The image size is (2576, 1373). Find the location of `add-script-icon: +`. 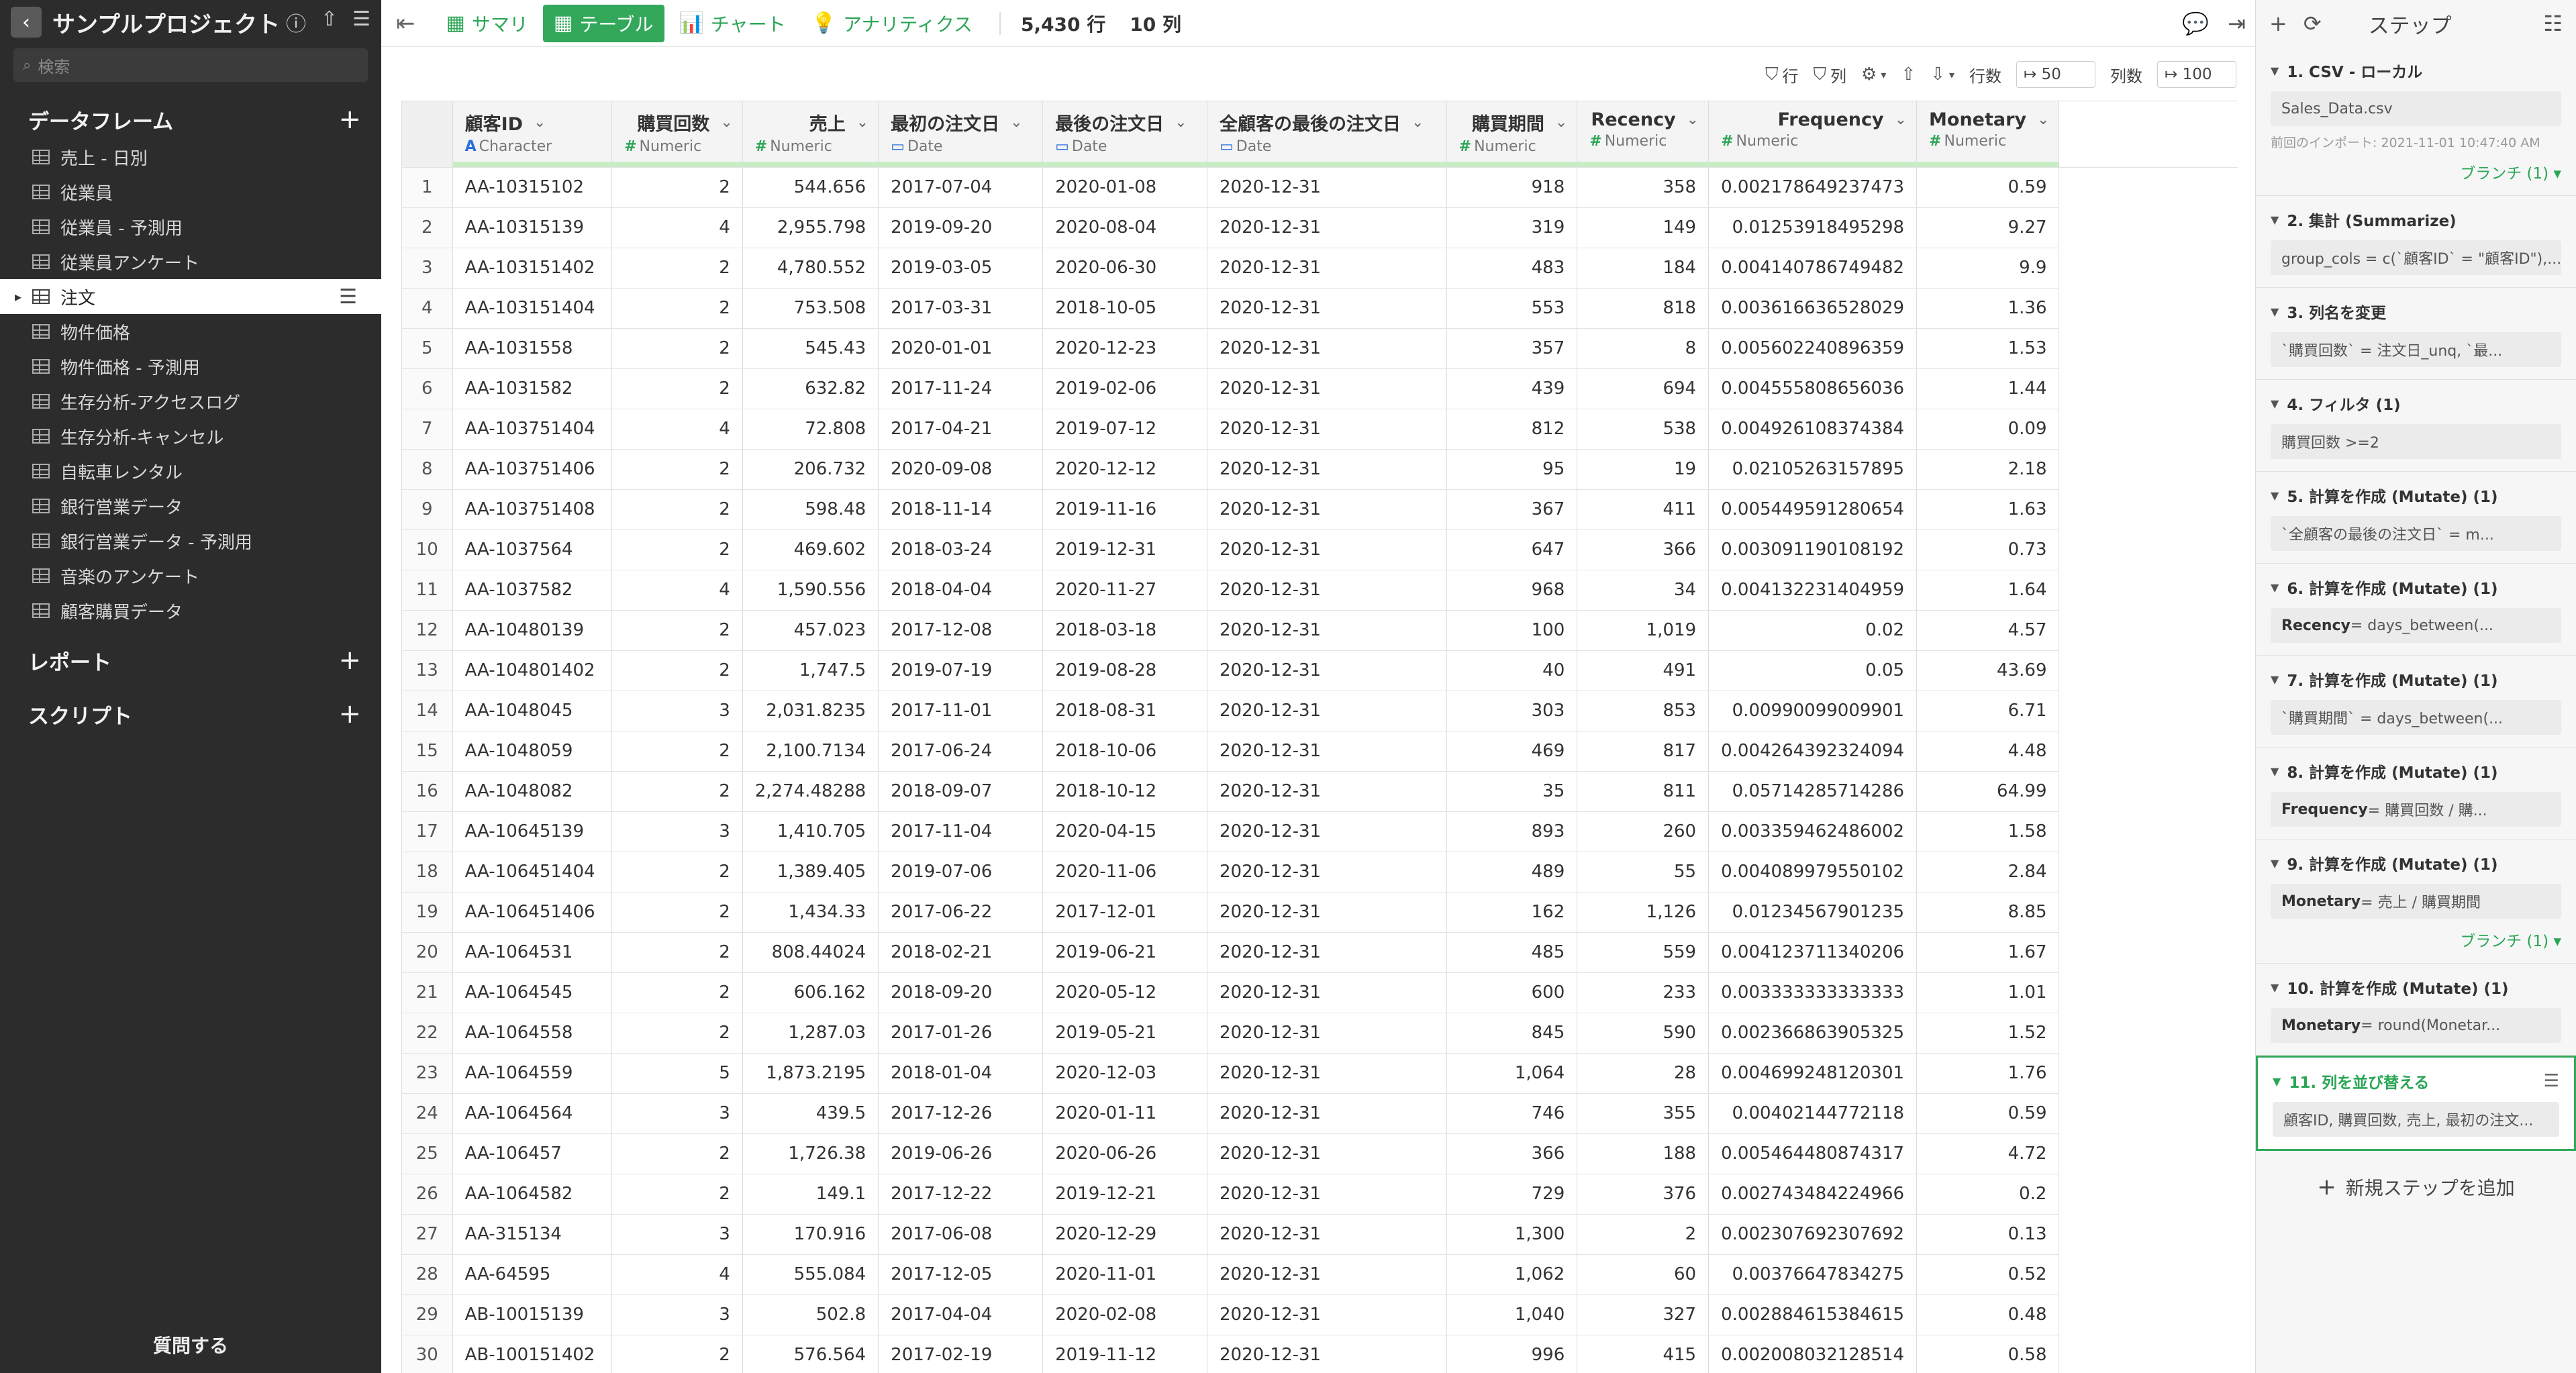

add-script-icon: + is located at coordinates (349, 714).